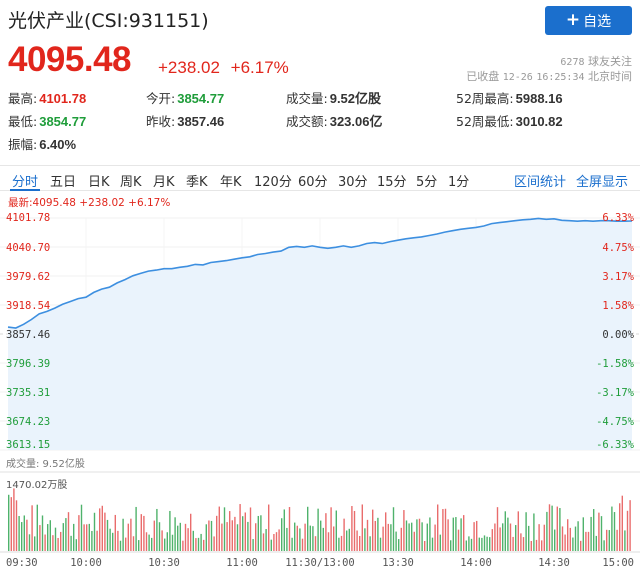 The image size is (640, 570). I want to click on tab-30min: 30分, so click(353, 180).